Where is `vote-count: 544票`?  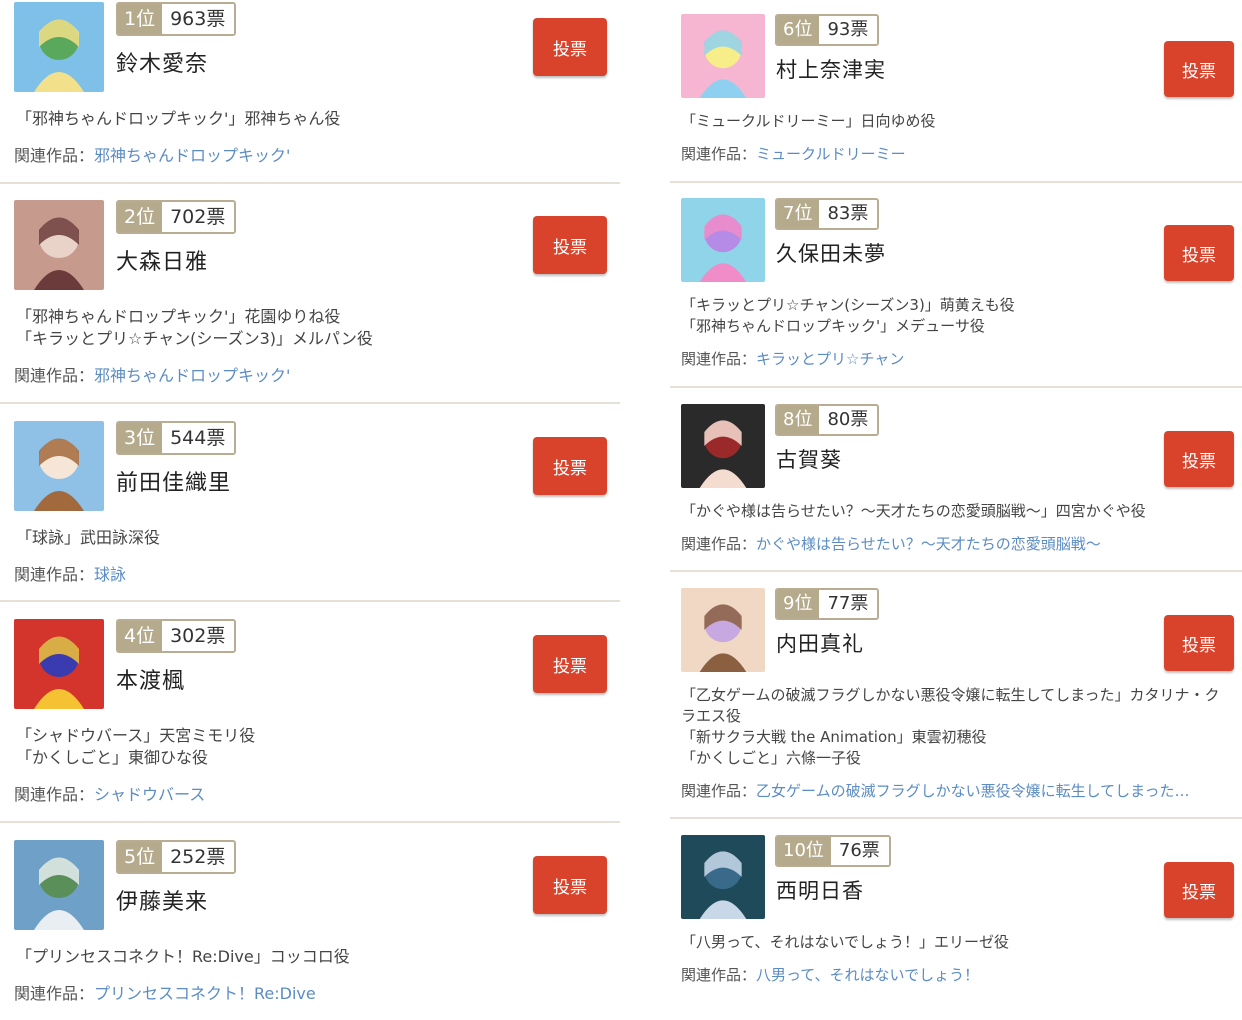
vote-count: 544票 is located at coordinates (198, 438).